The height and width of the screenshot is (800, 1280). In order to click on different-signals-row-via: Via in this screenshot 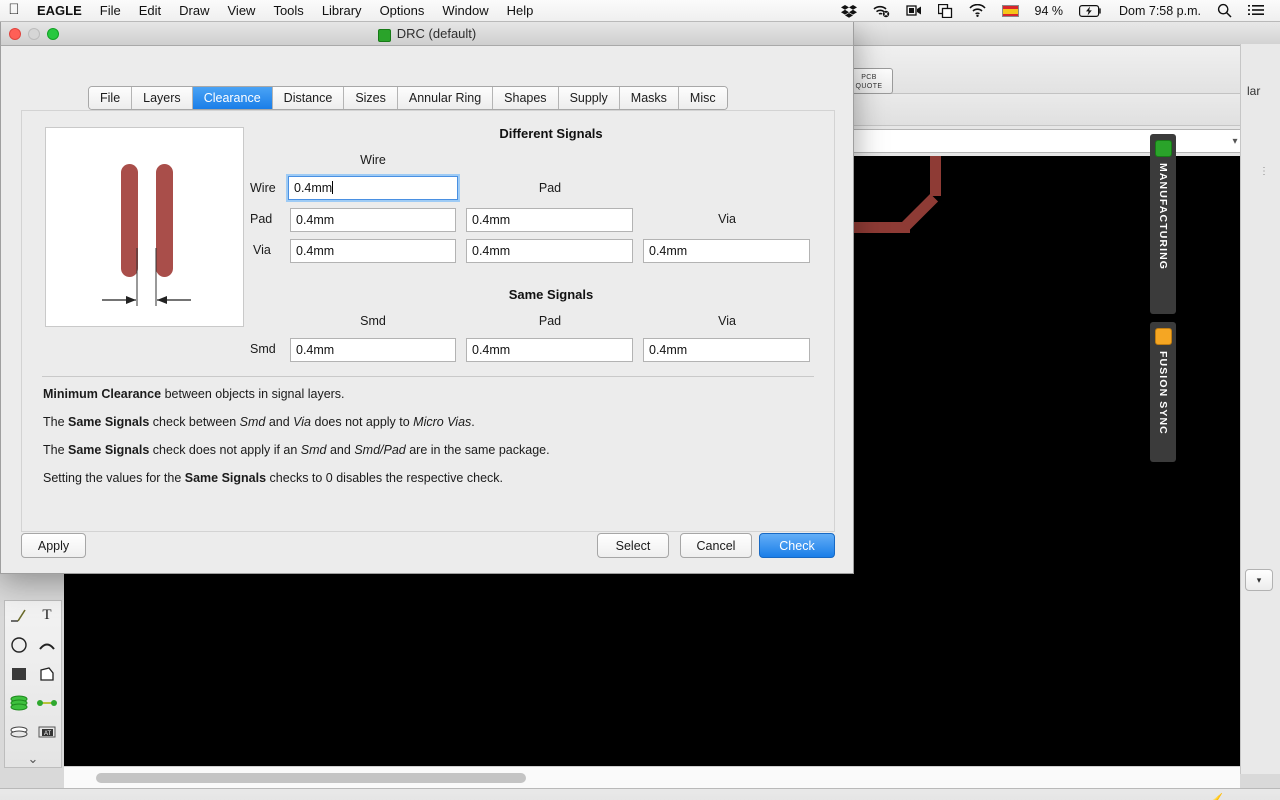, I will do `click(262, 250)`.